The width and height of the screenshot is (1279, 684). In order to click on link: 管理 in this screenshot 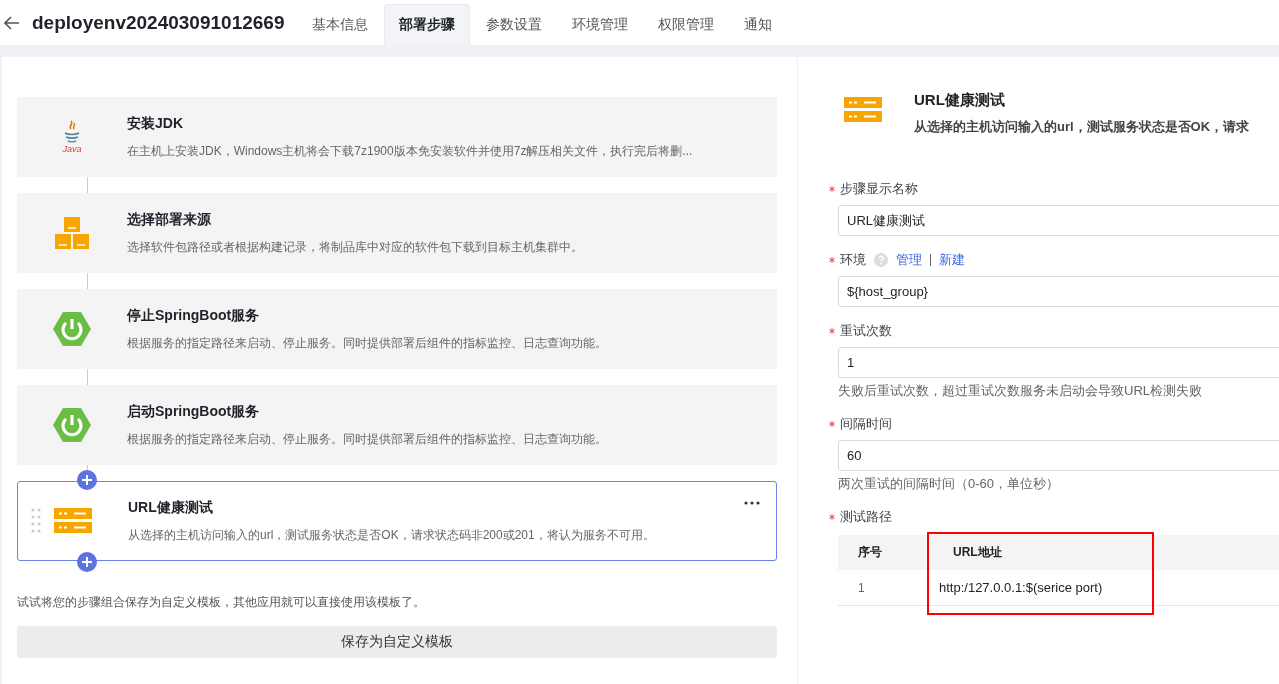, I will do `click(909, 260)`.